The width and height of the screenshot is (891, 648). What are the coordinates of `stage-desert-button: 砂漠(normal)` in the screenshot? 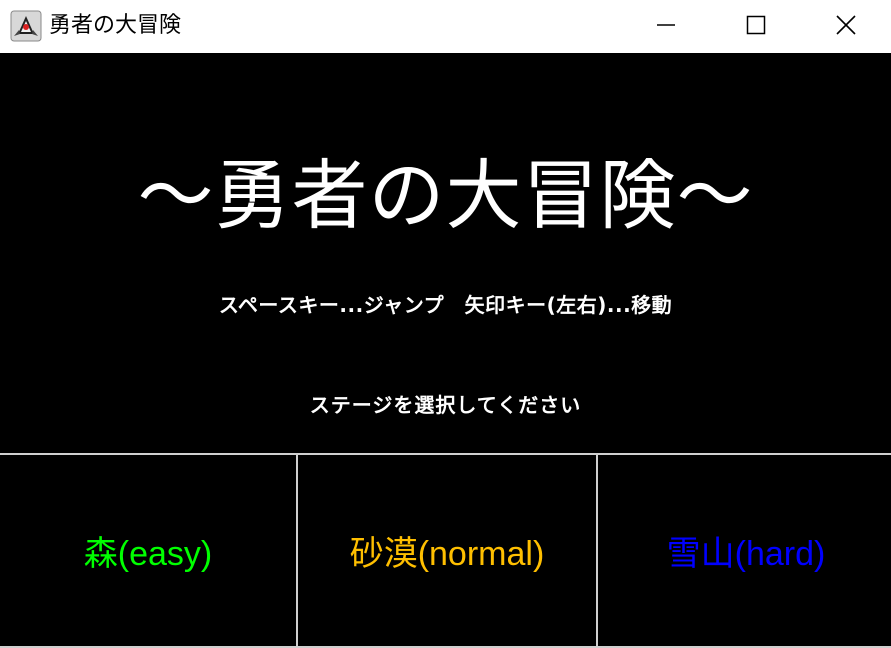 It's located at (447, 550).